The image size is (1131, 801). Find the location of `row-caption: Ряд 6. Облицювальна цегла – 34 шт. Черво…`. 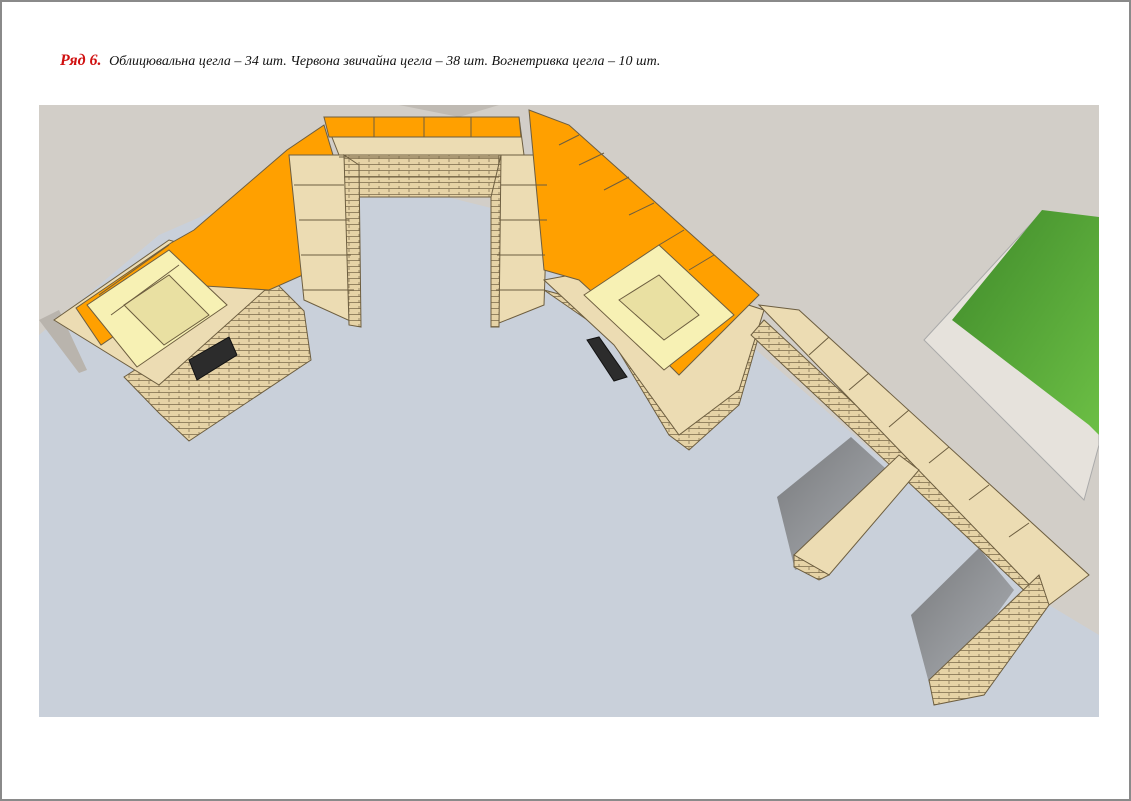

row-caption: Ряд 6. Облицювальна цегла – 34 шт. Черво… is located at coordinates (360, 61).